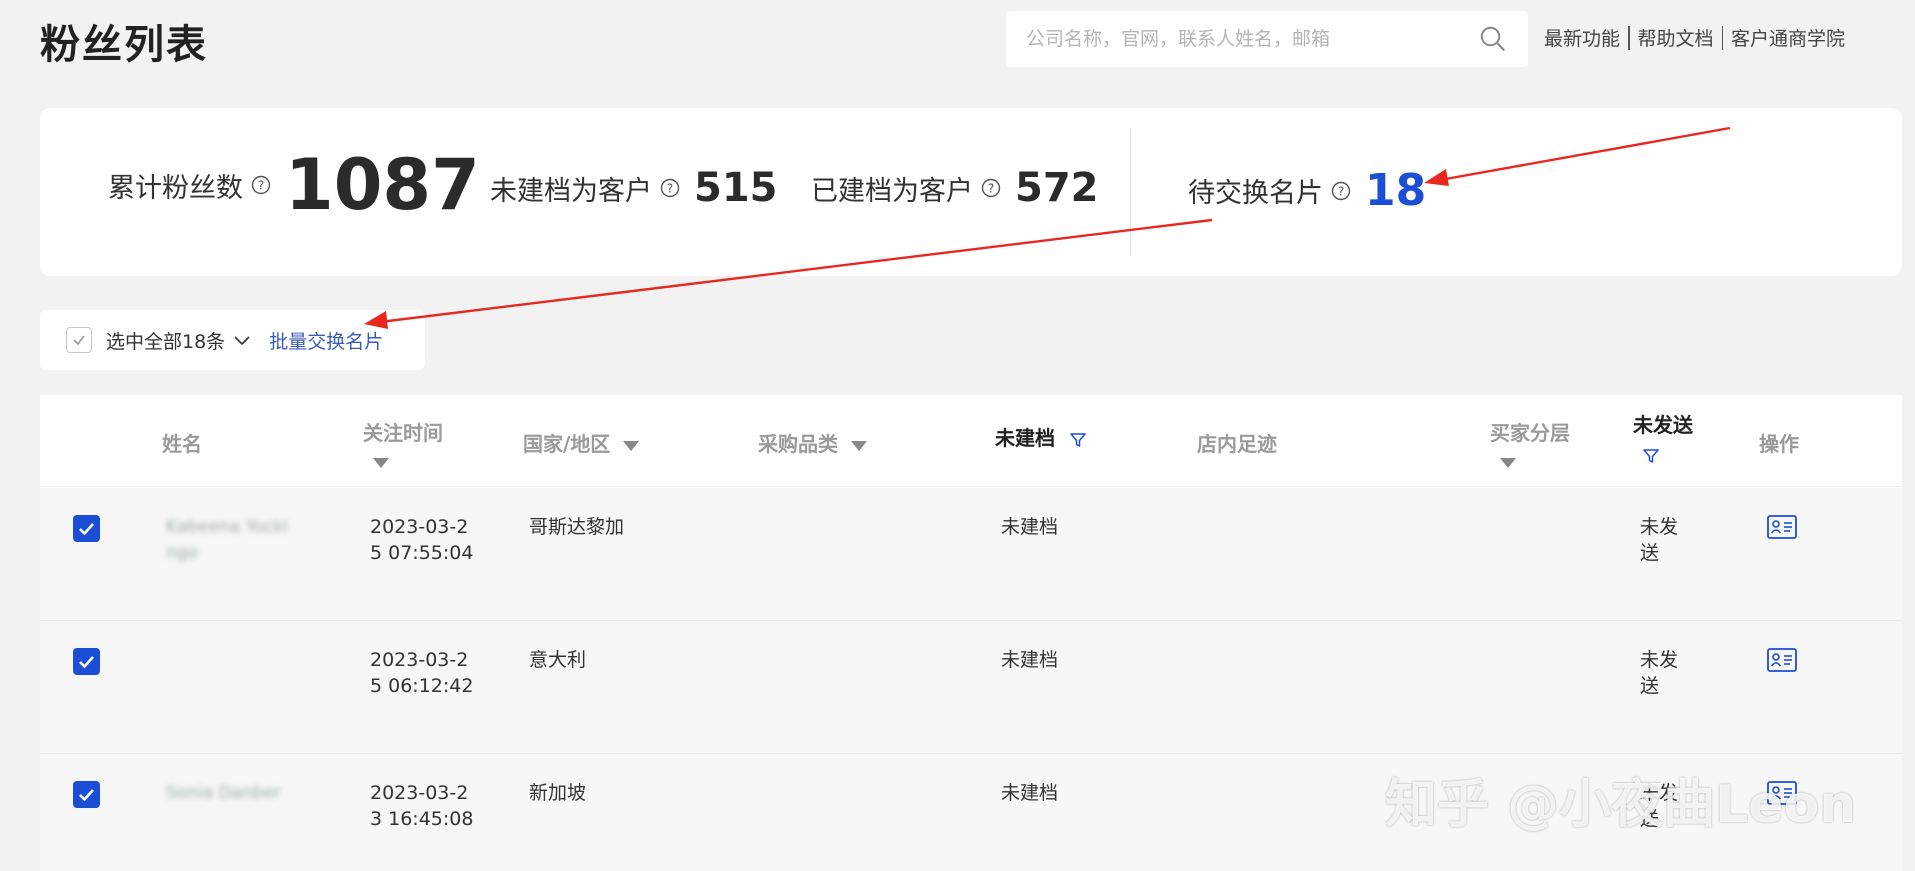 This screenshot has width=1915, height=871. Describe the element at coordinates (1621, 805) in the screenshot. I see `watermark: 知乎 @小夜曲Leon` at that location.